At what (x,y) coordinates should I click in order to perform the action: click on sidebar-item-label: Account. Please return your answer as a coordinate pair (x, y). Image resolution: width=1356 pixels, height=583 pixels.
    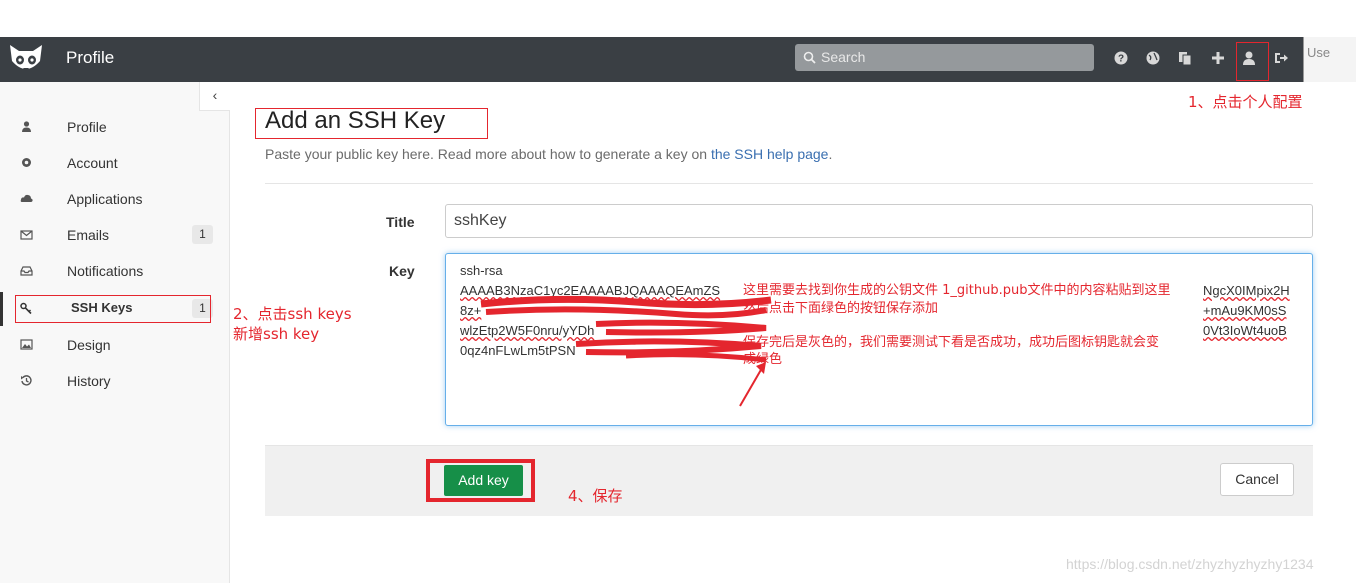
    Looking at the image, I should click on (92, 163).